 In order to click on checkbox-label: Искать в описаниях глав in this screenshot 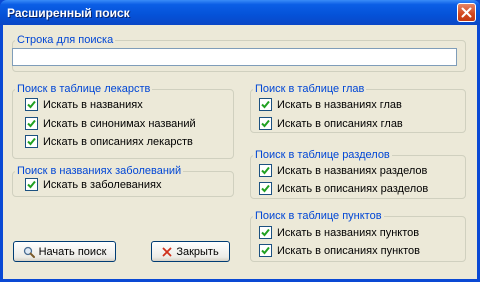, I will do `click(340, 123)`.